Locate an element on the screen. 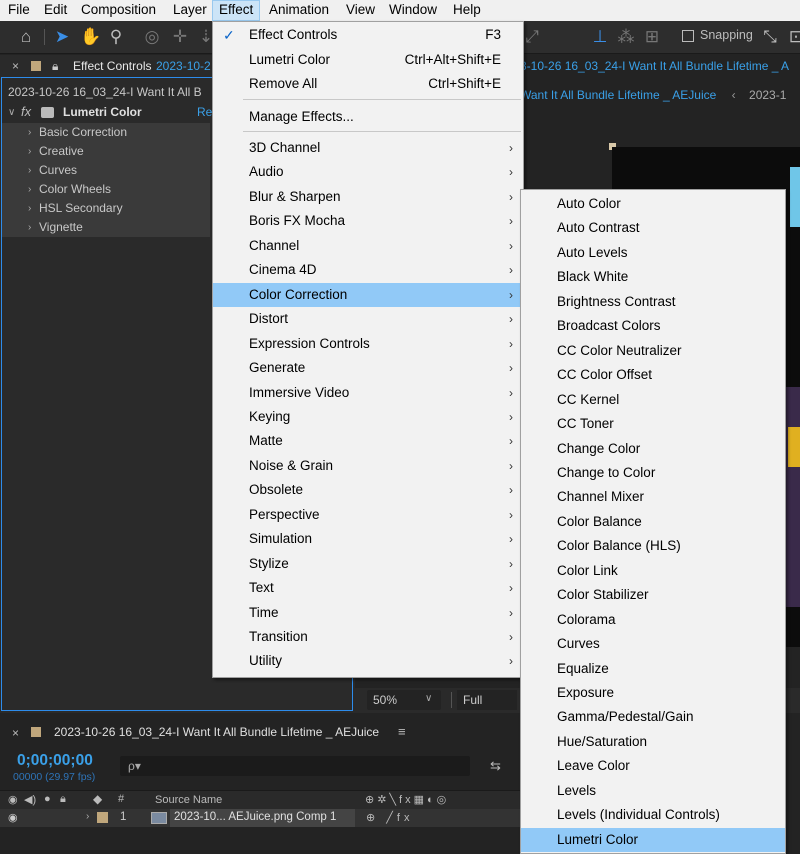 The width and height of the screenshot is (800, 854). close-icon: × is located at coordinates (15, 66).